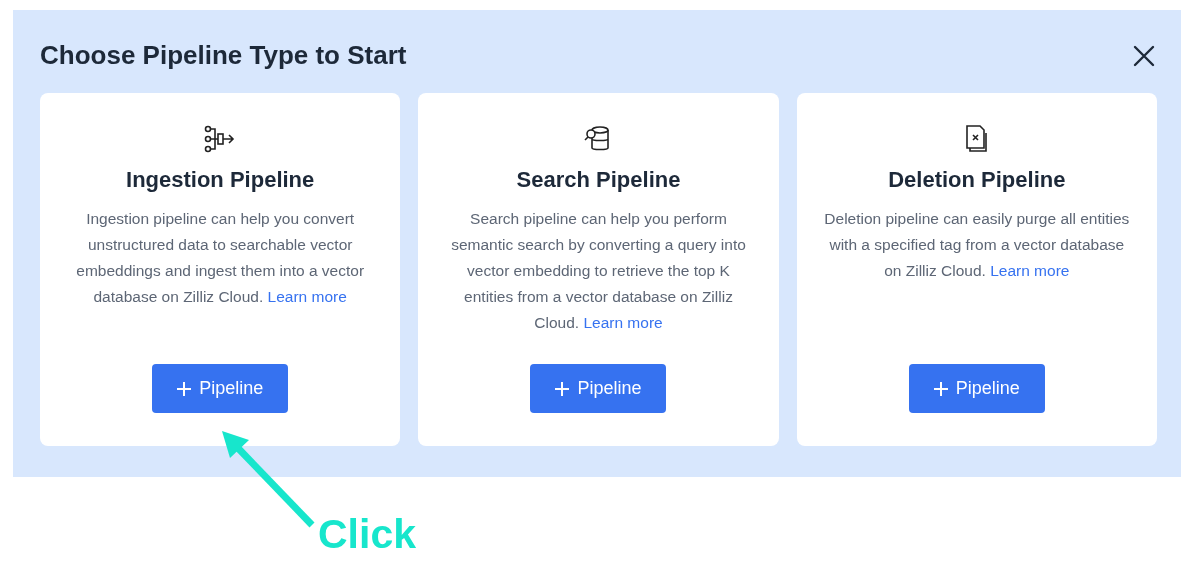 The width and height of the screenshot is (1198, 572). What do you see at coordinates (977, 245) in the screenshot?
I see `card-description: Deletion pipeline can easily purge all entities with a specified tag from a vector database on Zilliz Cloud. Learn more` at bounding box center [977, 245].